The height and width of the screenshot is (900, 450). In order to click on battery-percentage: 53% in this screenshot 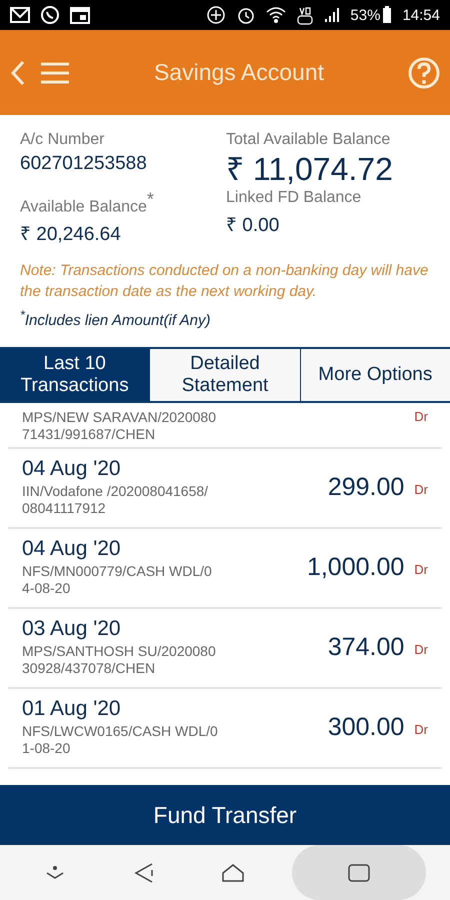, I will do `click(365, 15)`.